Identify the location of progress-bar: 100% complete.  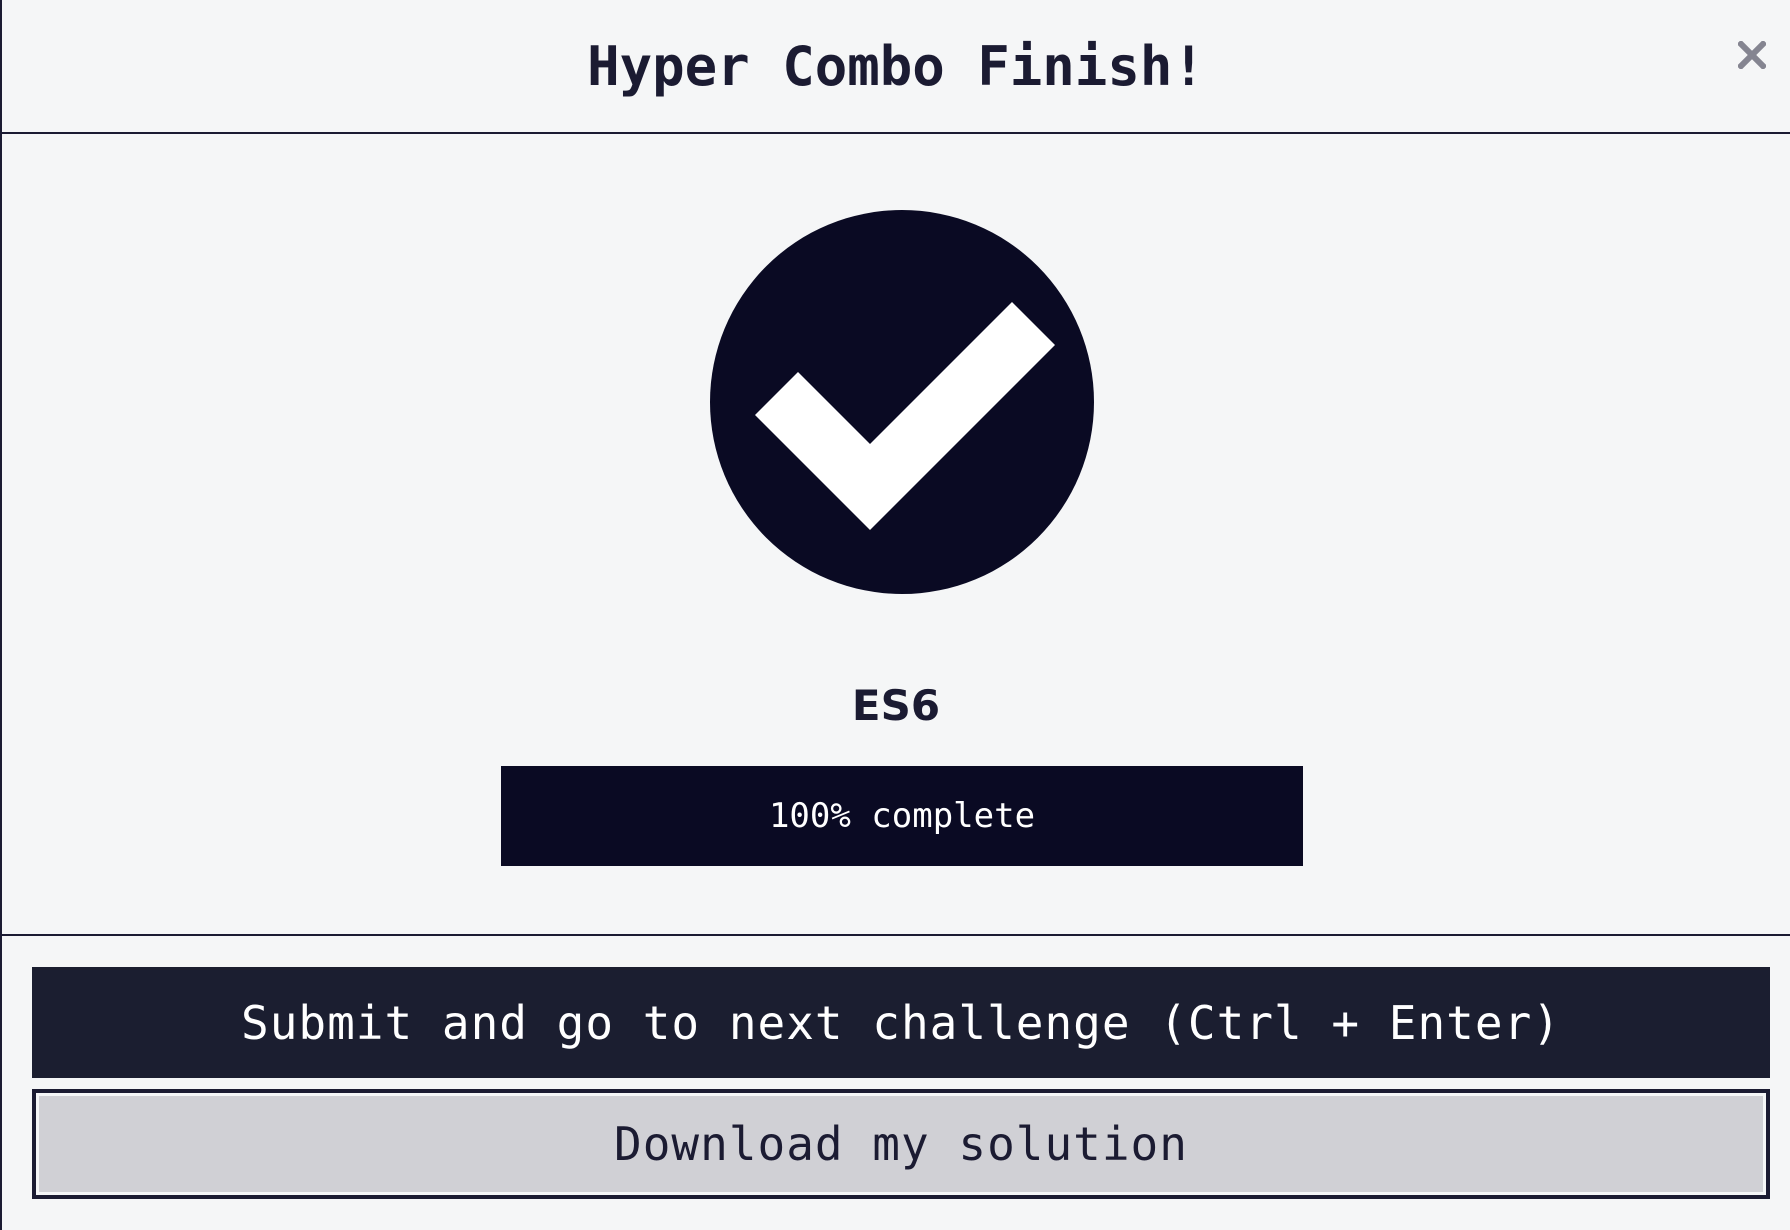
(902, 816).